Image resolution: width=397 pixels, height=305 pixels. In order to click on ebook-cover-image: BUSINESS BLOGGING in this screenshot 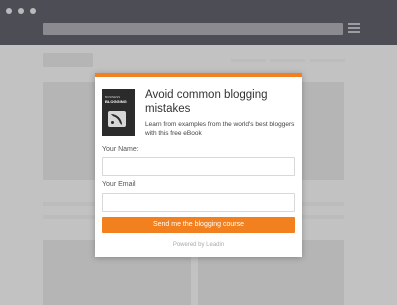, I will do `click(118, 112)`.